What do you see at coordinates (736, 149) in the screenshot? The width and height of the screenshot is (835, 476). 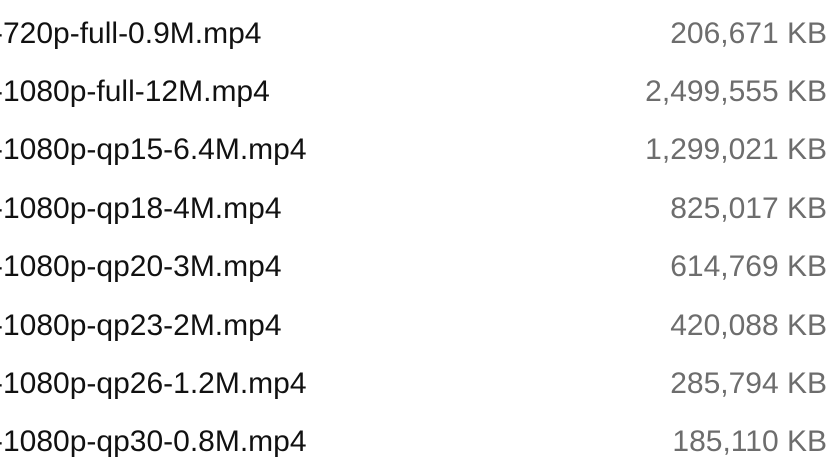 I see `file-size: 1,299,021 KB` at bounding box center [736, 149].